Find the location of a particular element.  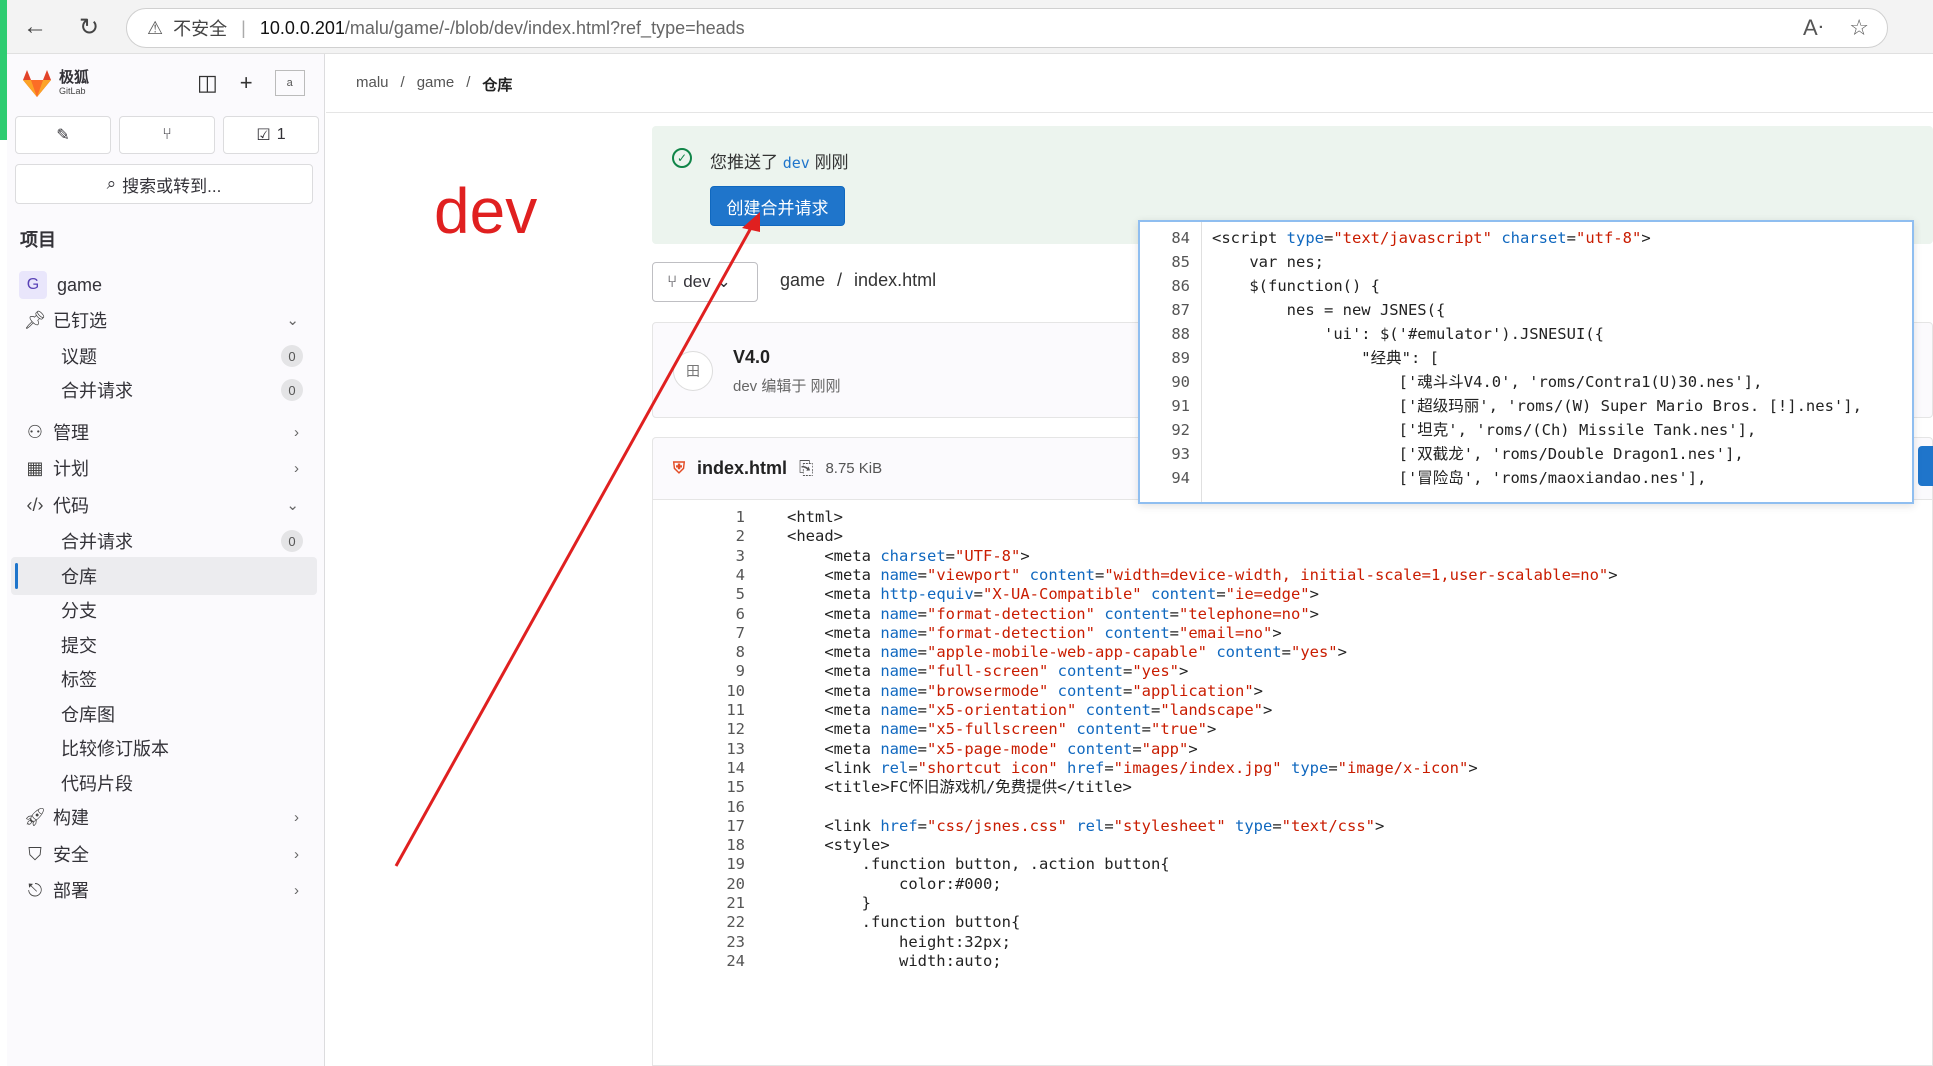

sidebar-item-tags: 标签 is located at coordinates (164, 679).